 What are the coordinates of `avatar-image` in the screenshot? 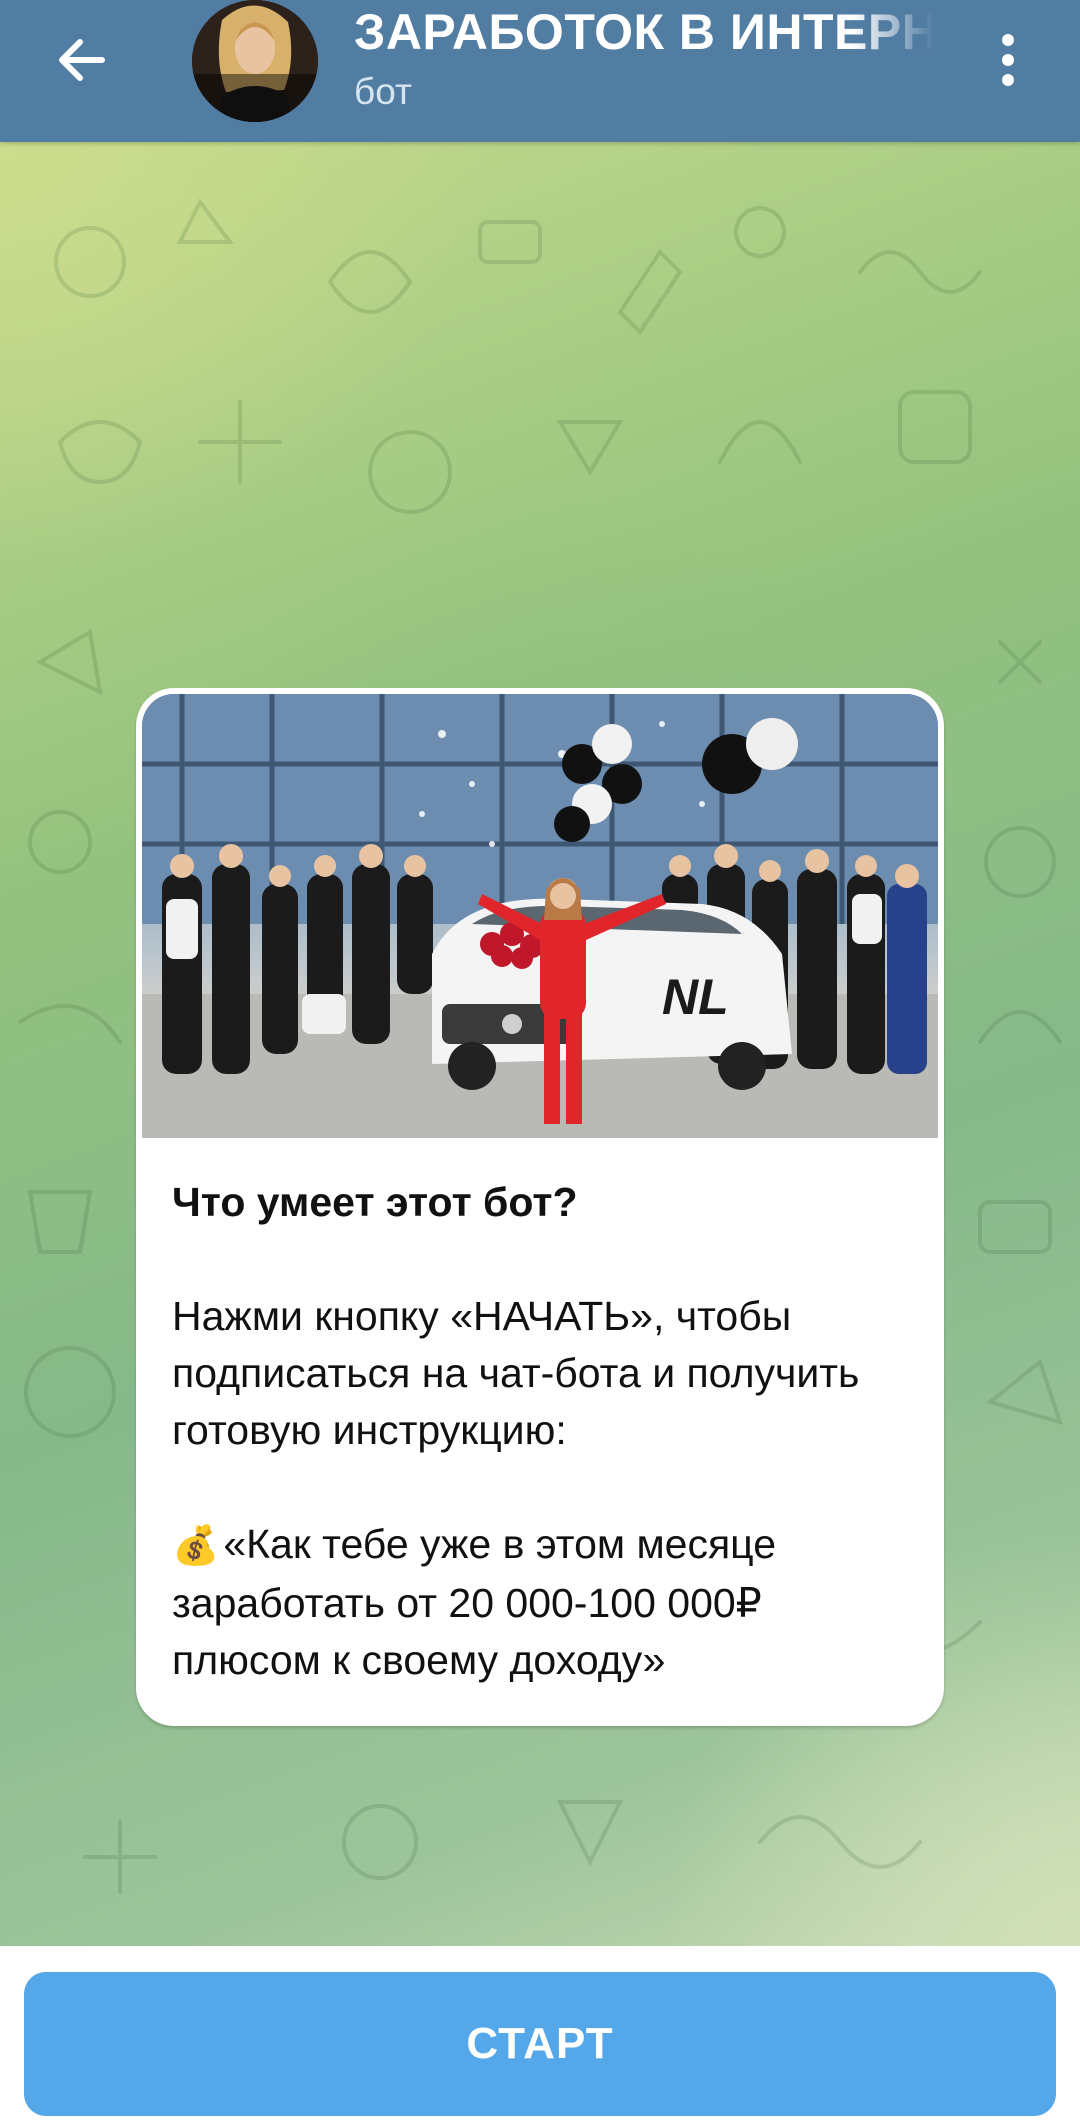 It's located at (255, 61).